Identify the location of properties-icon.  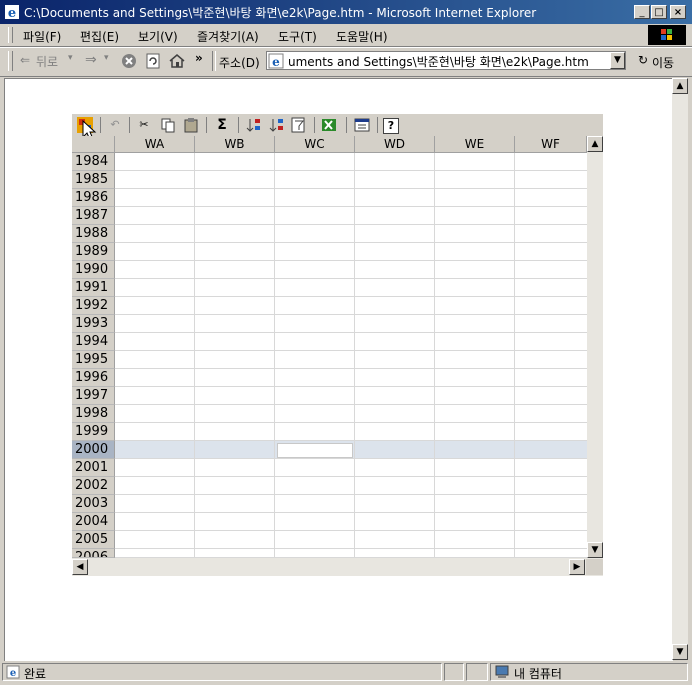
(362, 125).